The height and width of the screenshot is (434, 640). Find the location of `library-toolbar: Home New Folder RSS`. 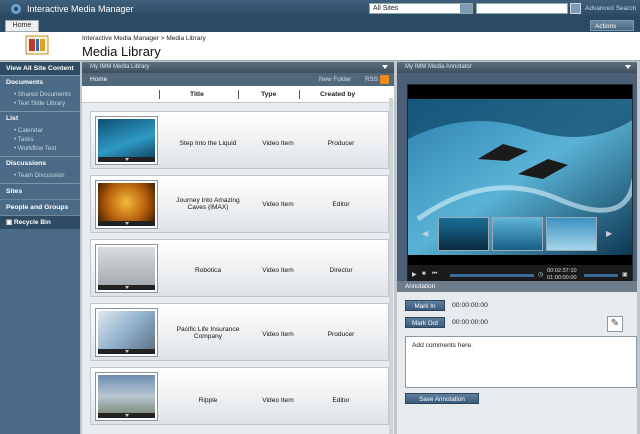

library-toolbar: Home New Folder RSS is located at coordinates (238, 79).